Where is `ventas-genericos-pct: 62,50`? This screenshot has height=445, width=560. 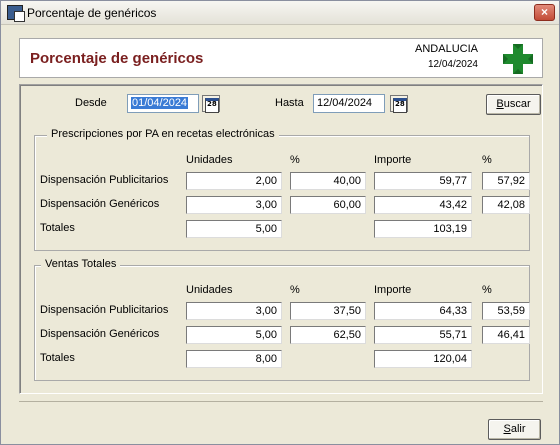
ventas-genericos-pct: 62,50 is located at coordinates (328, 335).